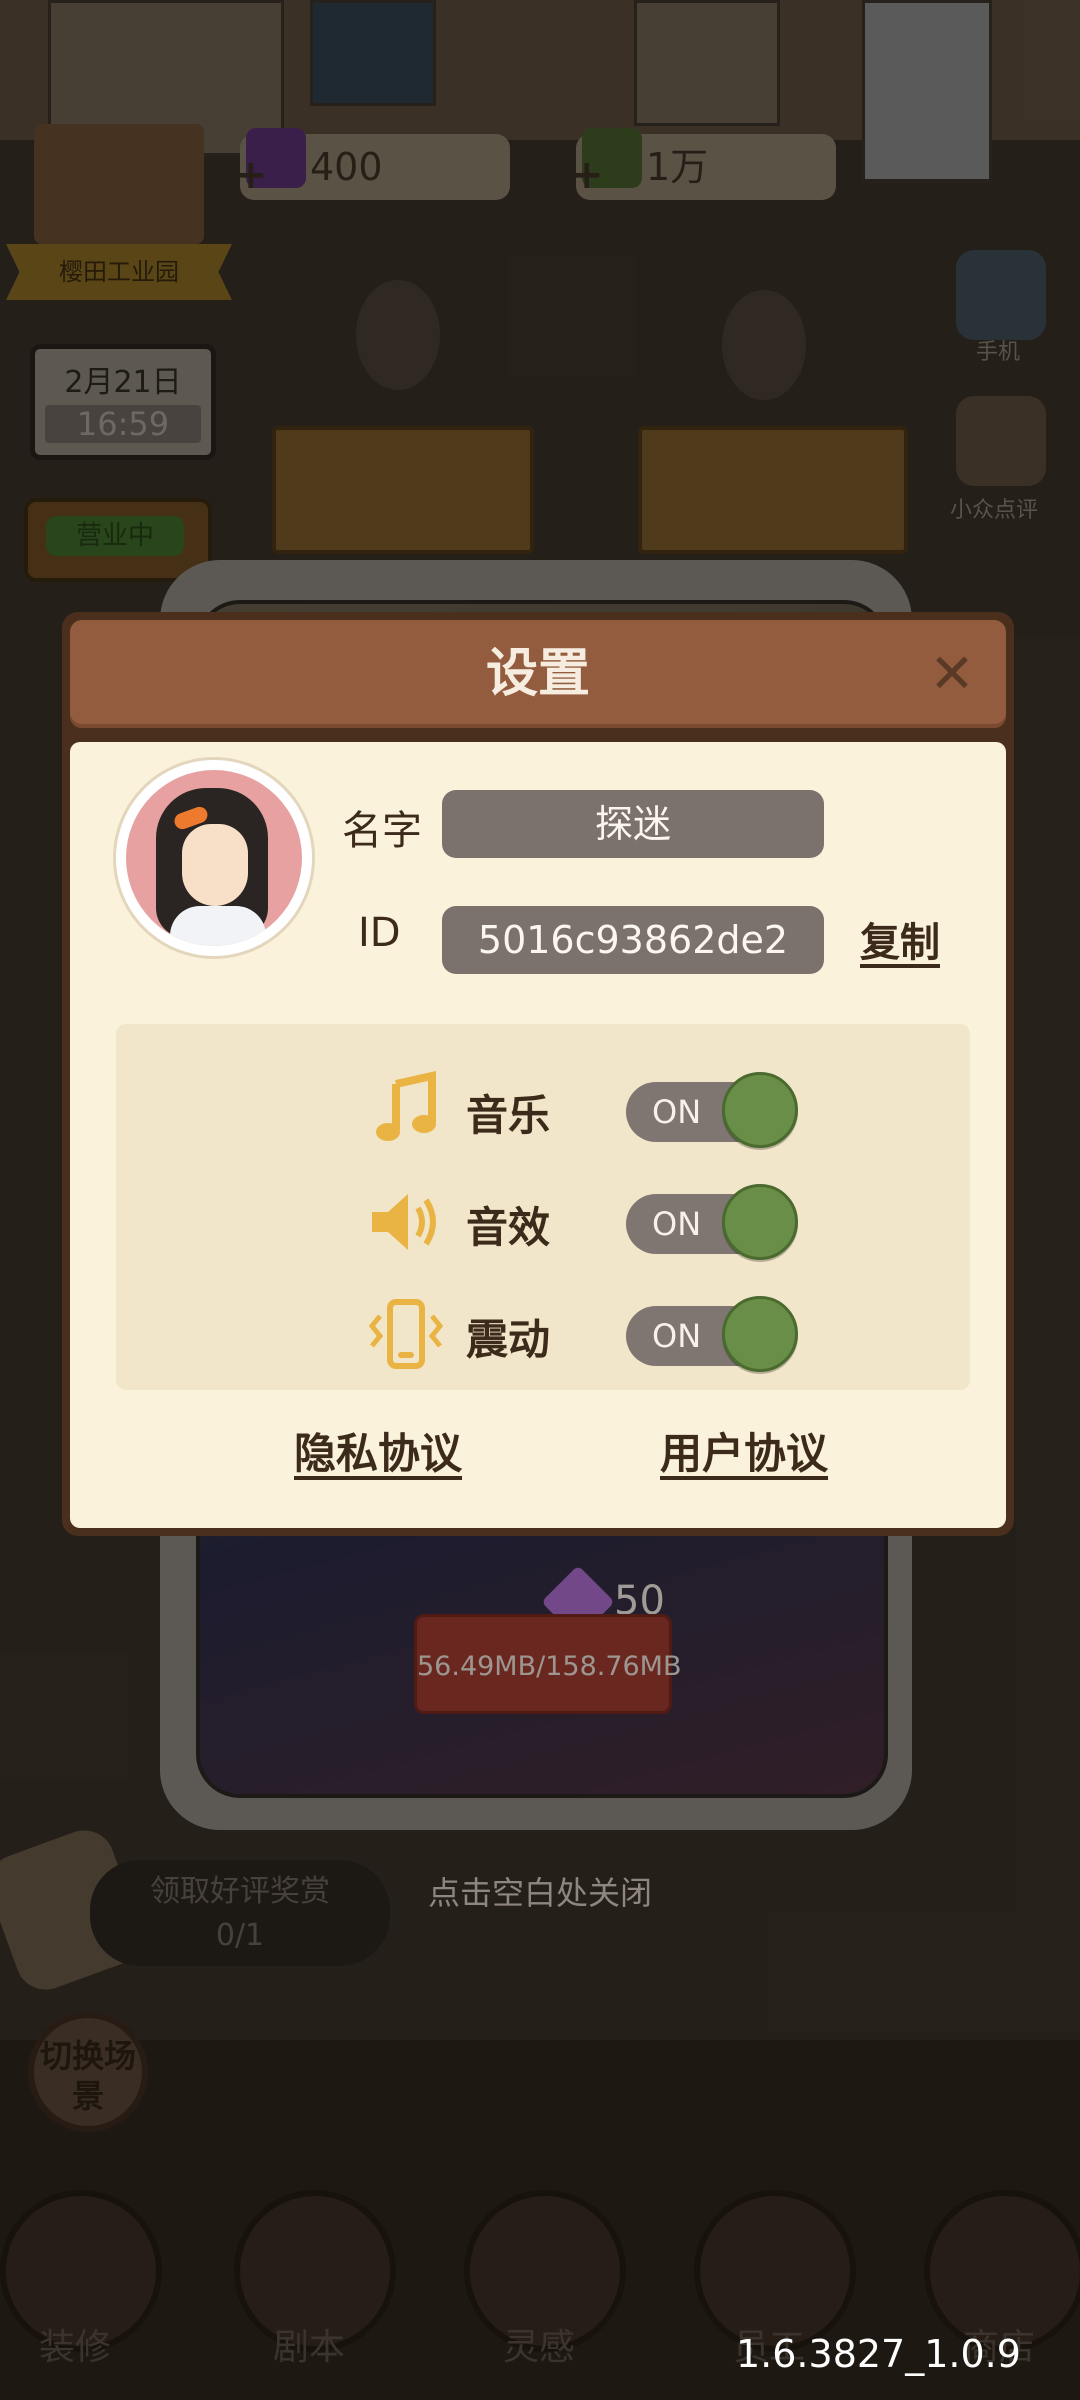 Image resolution: width=1080 pixels, height=2400 pixels. I want to click on avatar, so click(214, 858).